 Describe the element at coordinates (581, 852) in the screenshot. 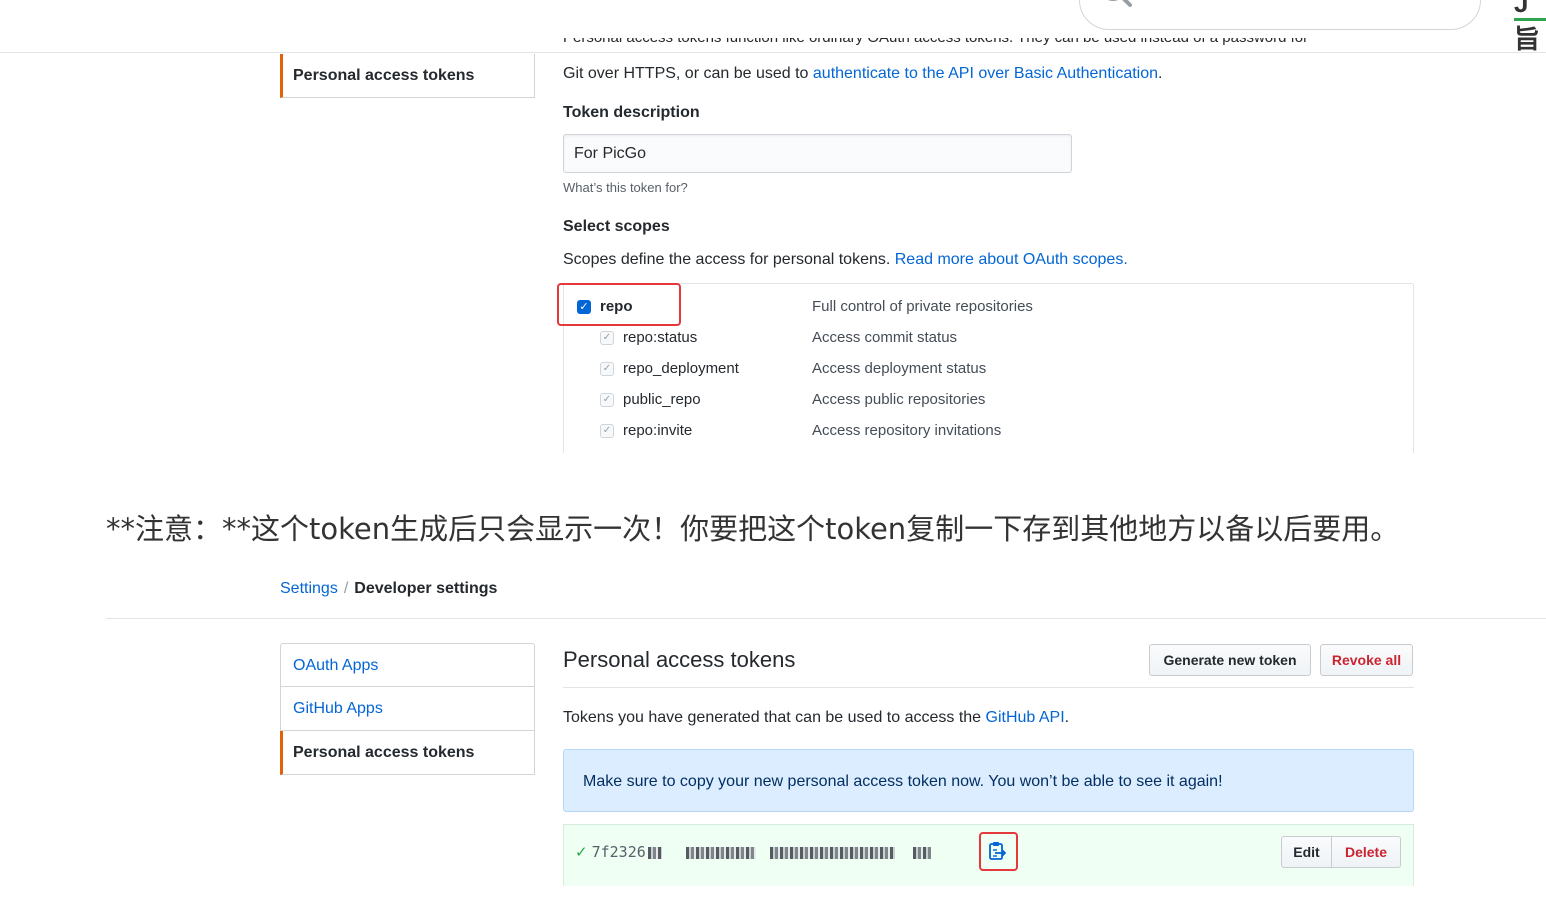

I see `check-icon: ✓` at that location.